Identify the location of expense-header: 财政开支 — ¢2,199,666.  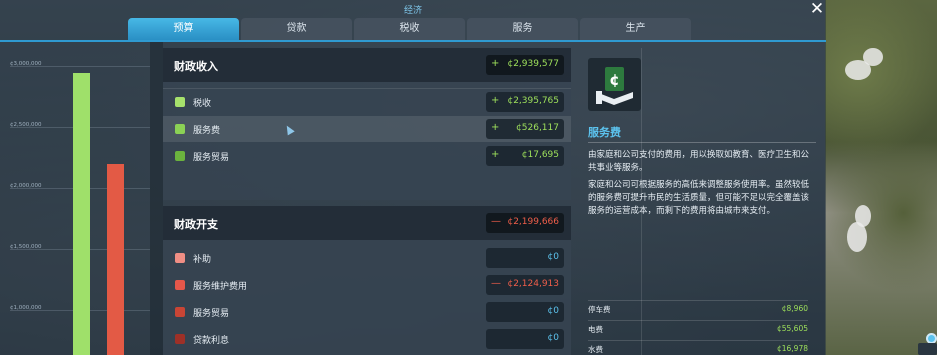
(367, 223).